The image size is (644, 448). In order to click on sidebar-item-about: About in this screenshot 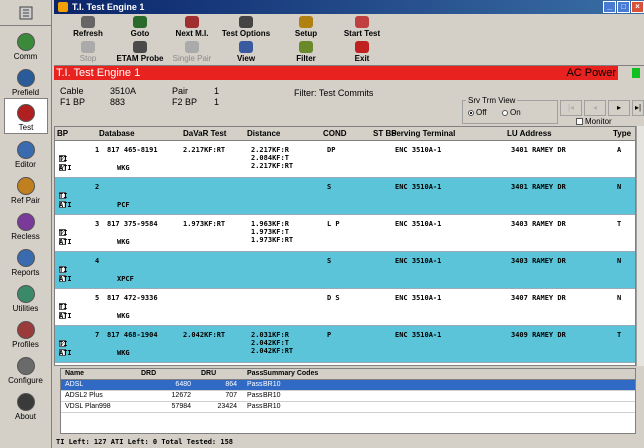, I will do `click(25, 404)`.